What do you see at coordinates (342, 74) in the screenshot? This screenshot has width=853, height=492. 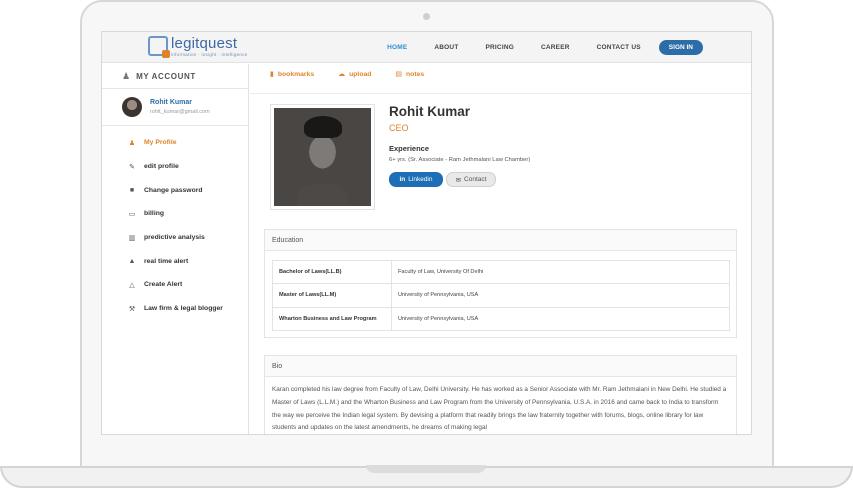 I see `cloud-upload-icon: ☁` at bounding box center [342, 74].